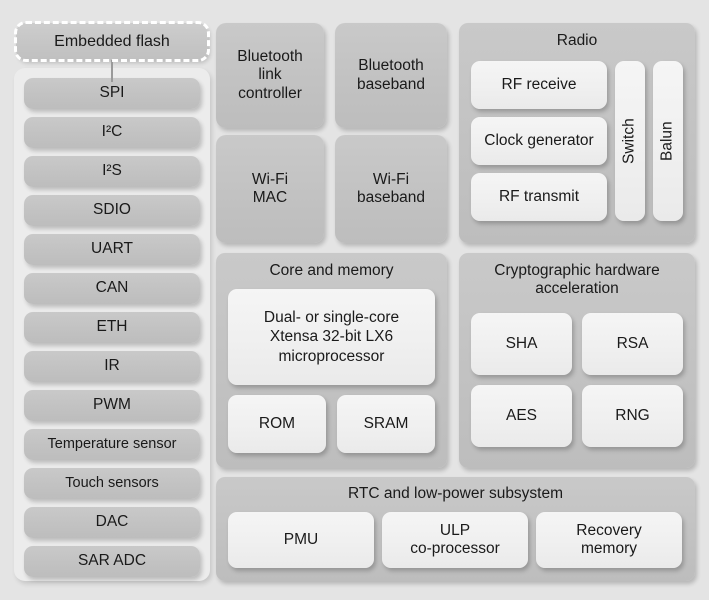  I want to click on radio-rf-transmit: RF transmit, so click(539, 197).